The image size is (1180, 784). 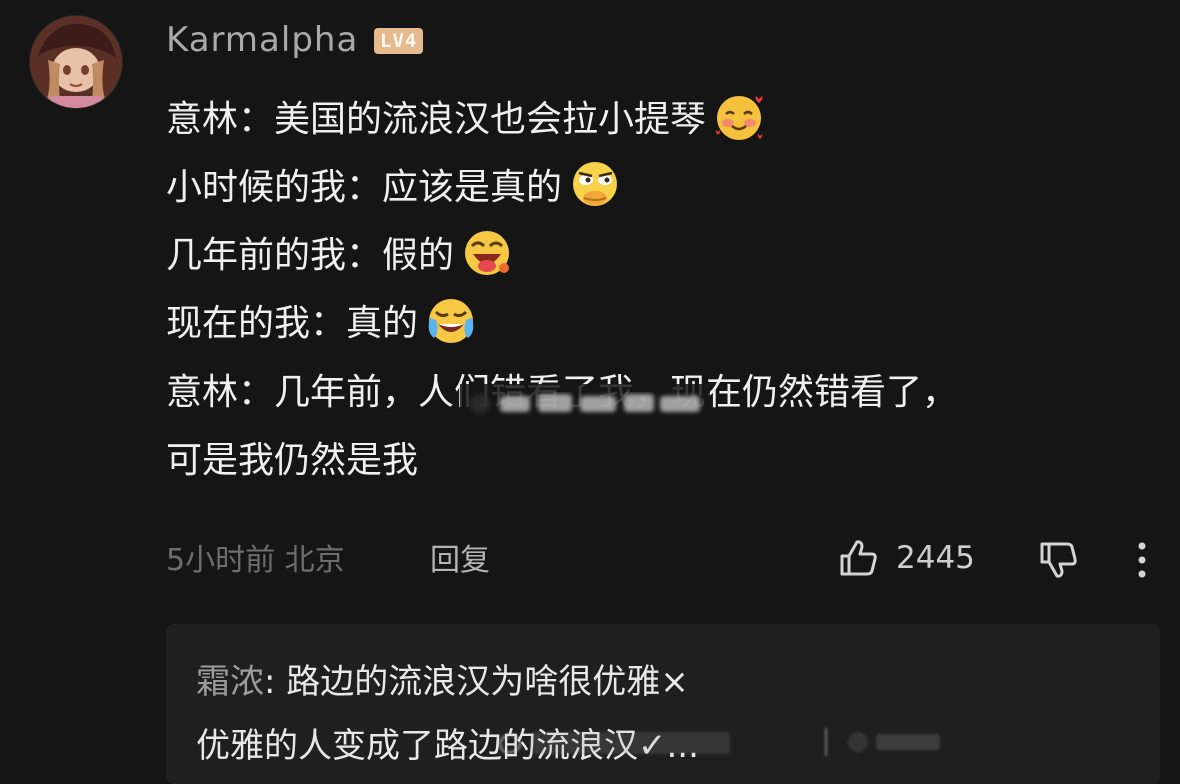 What do you see at coordinates (487, 682) in the screenshot?
I see `reply-text: 路边的流浪汉为啥很优雅×` at bounding box center [487, 682].